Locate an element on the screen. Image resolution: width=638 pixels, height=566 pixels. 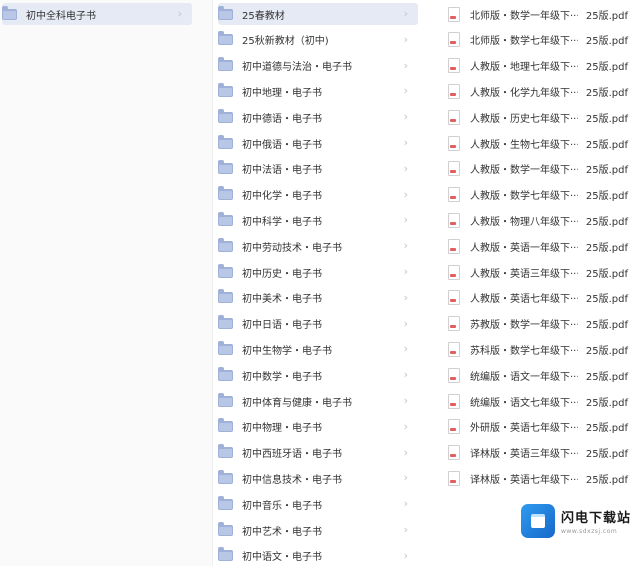
file-row: 译林版・英语三年级下··· 25版.pdf is located at coordinates (538, 453).